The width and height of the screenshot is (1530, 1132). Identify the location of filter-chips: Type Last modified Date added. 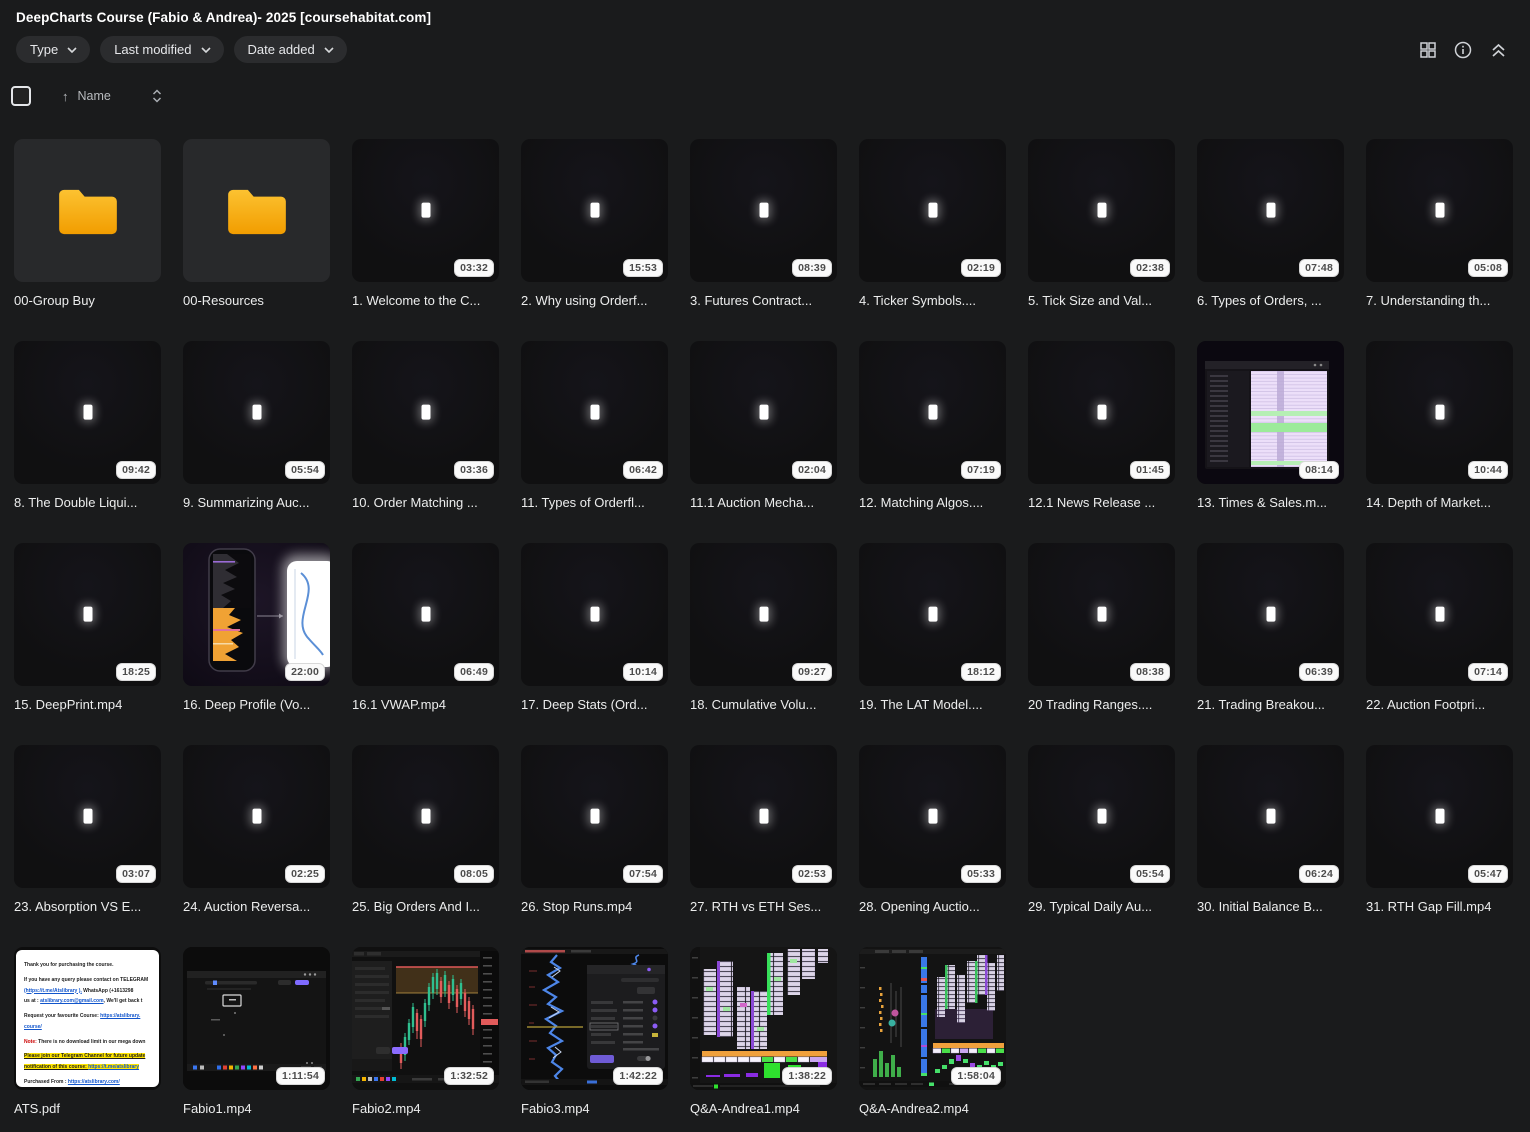
(181, 49).